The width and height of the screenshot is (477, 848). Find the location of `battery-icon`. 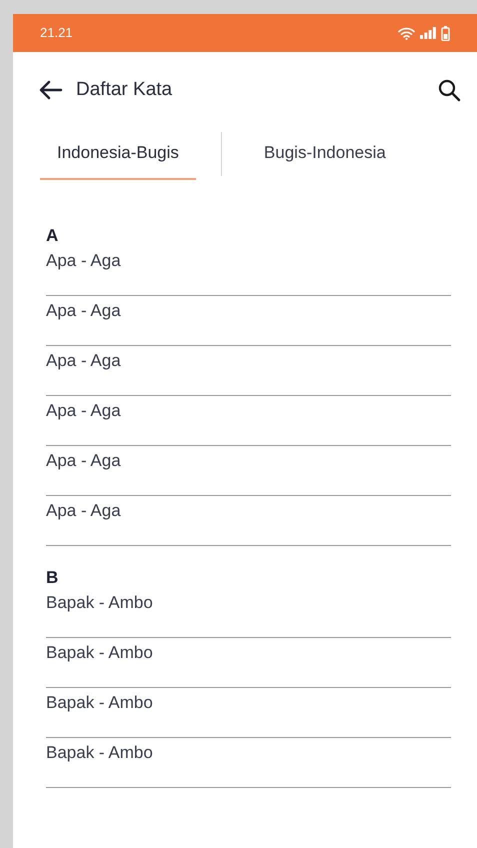

battery-icon is located at coordinates (445, 33).